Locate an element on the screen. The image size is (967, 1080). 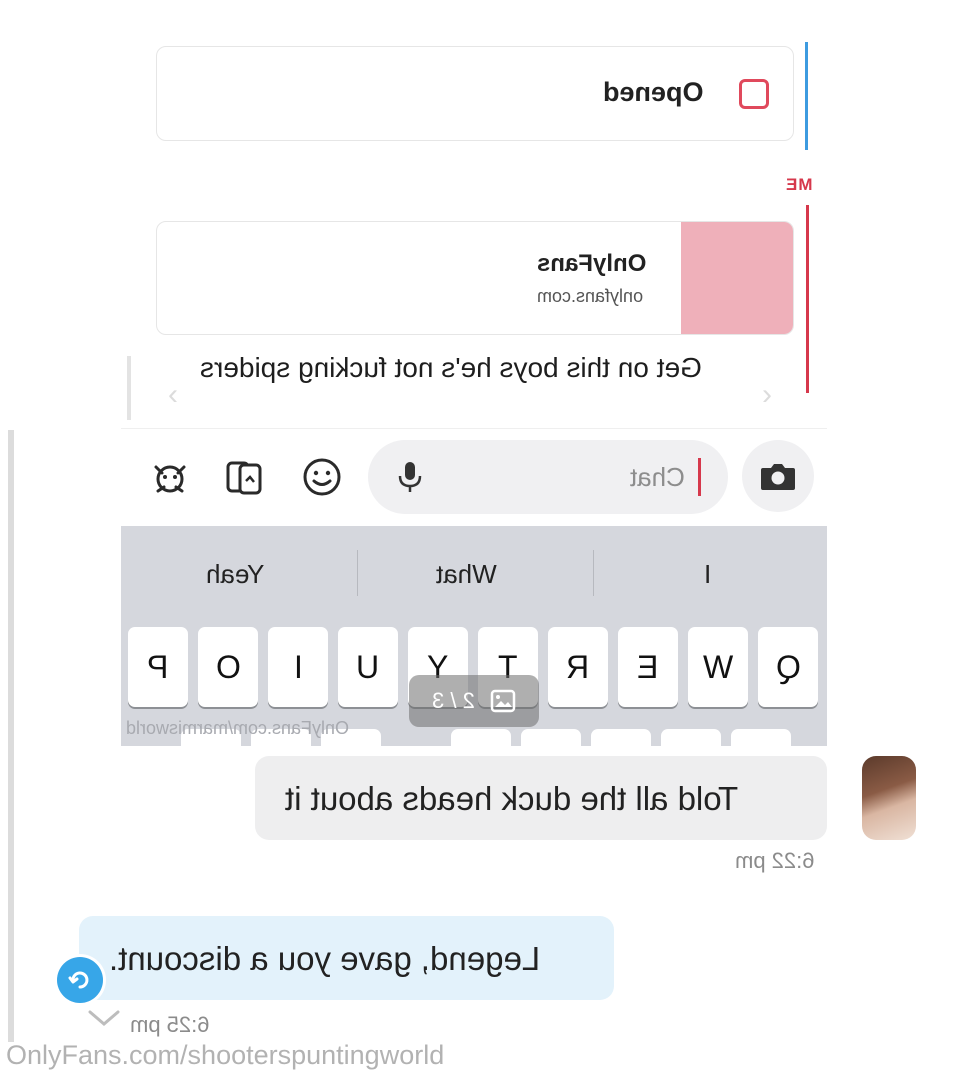
key-q: Q is located at coordinates (788, 667).